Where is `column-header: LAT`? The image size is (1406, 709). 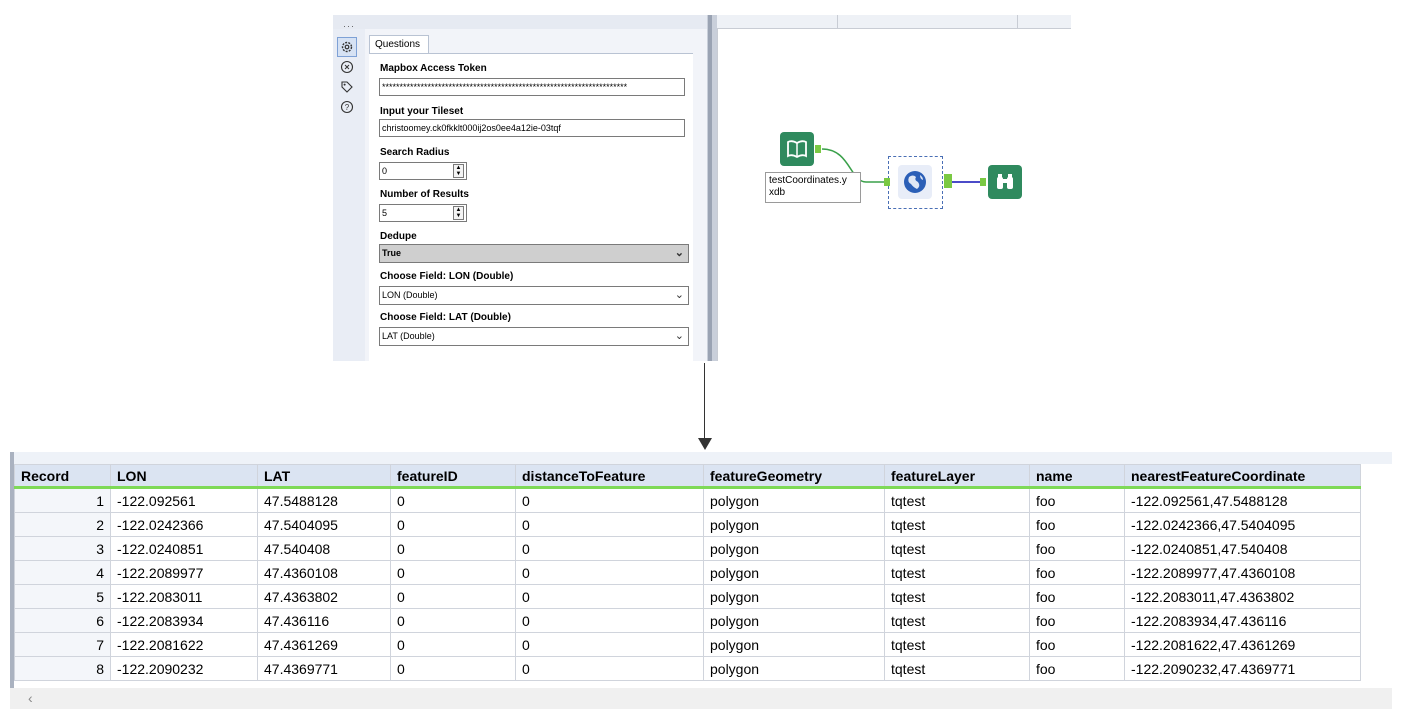 column-header: LAT is located at coordinates (324, 476).